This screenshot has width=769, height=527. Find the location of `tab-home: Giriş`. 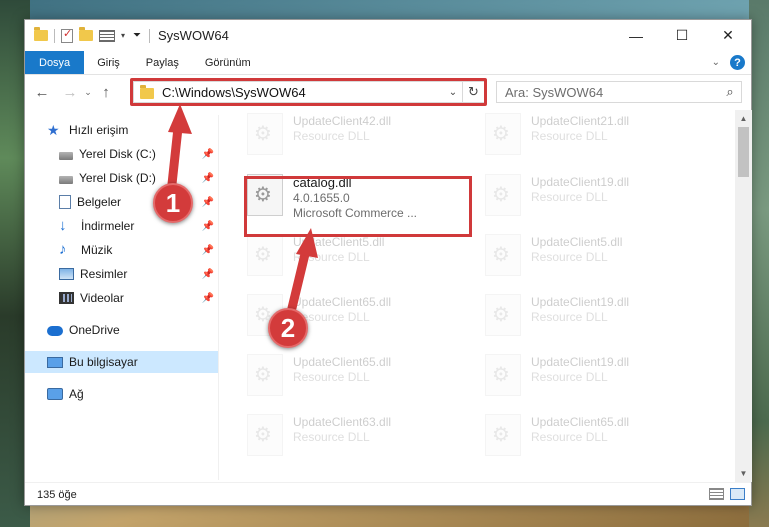

tab-home: Giriş is located at coordinates (108, 62).